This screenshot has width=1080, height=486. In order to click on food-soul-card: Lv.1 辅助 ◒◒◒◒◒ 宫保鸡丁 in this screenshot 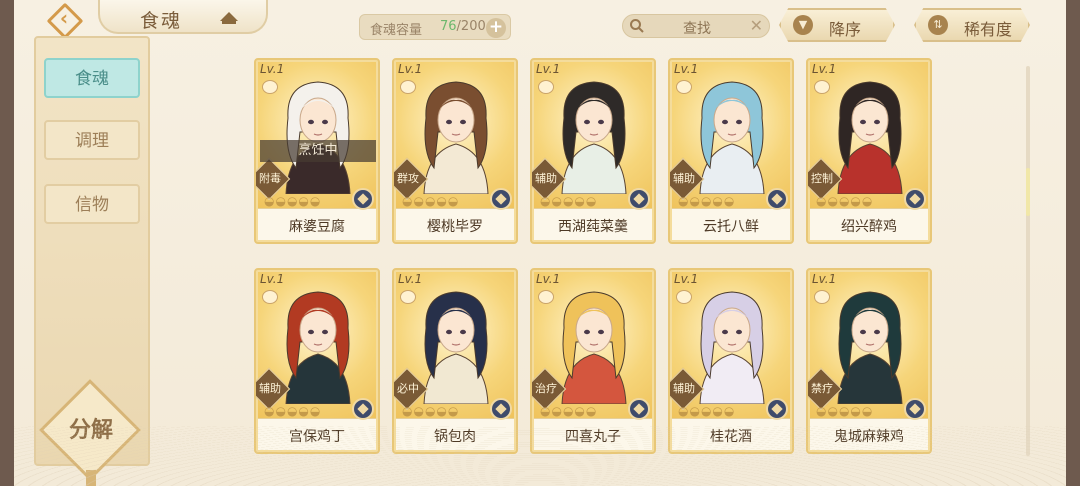, I will do `click(317, 361)`.